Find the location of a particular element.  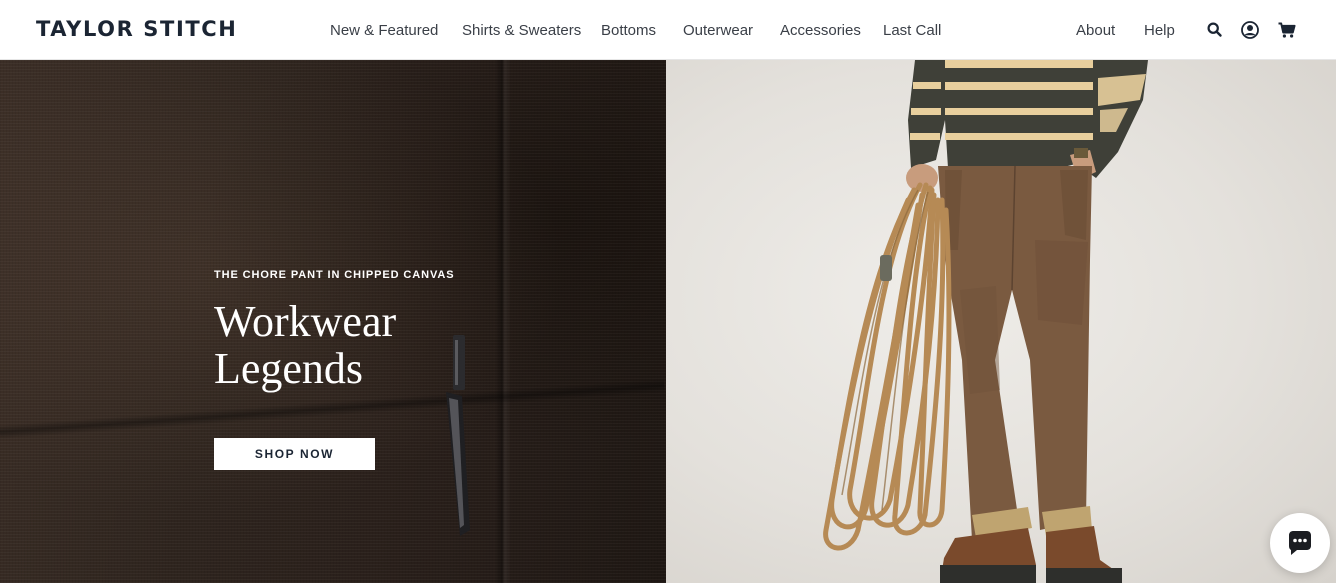

logo: TAYLOR STITCH is located at coordinates (136, 29).